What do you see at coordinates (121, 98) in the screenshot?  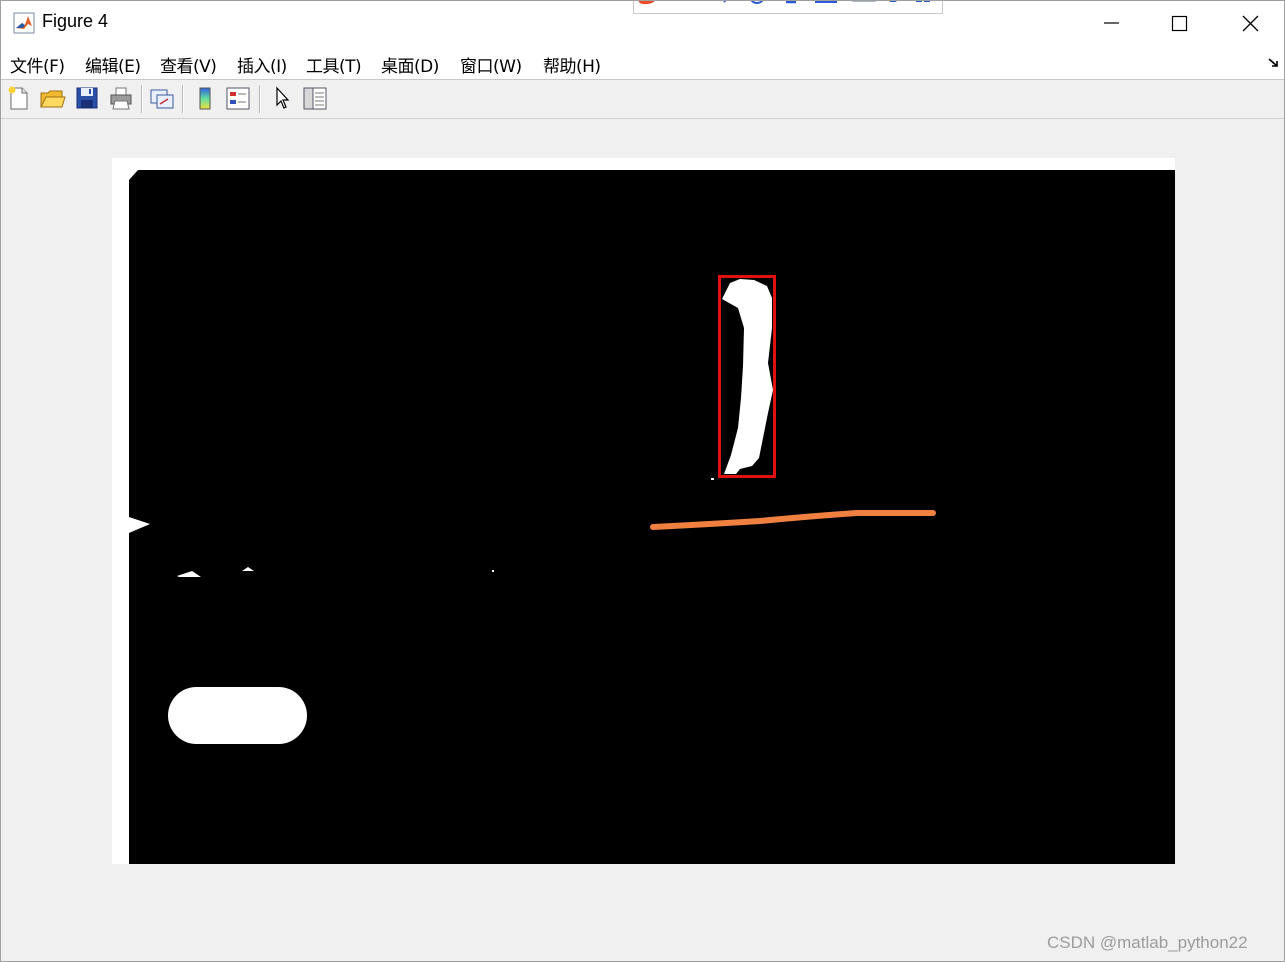 I see `print-icon` at bounding box center [121, 98].